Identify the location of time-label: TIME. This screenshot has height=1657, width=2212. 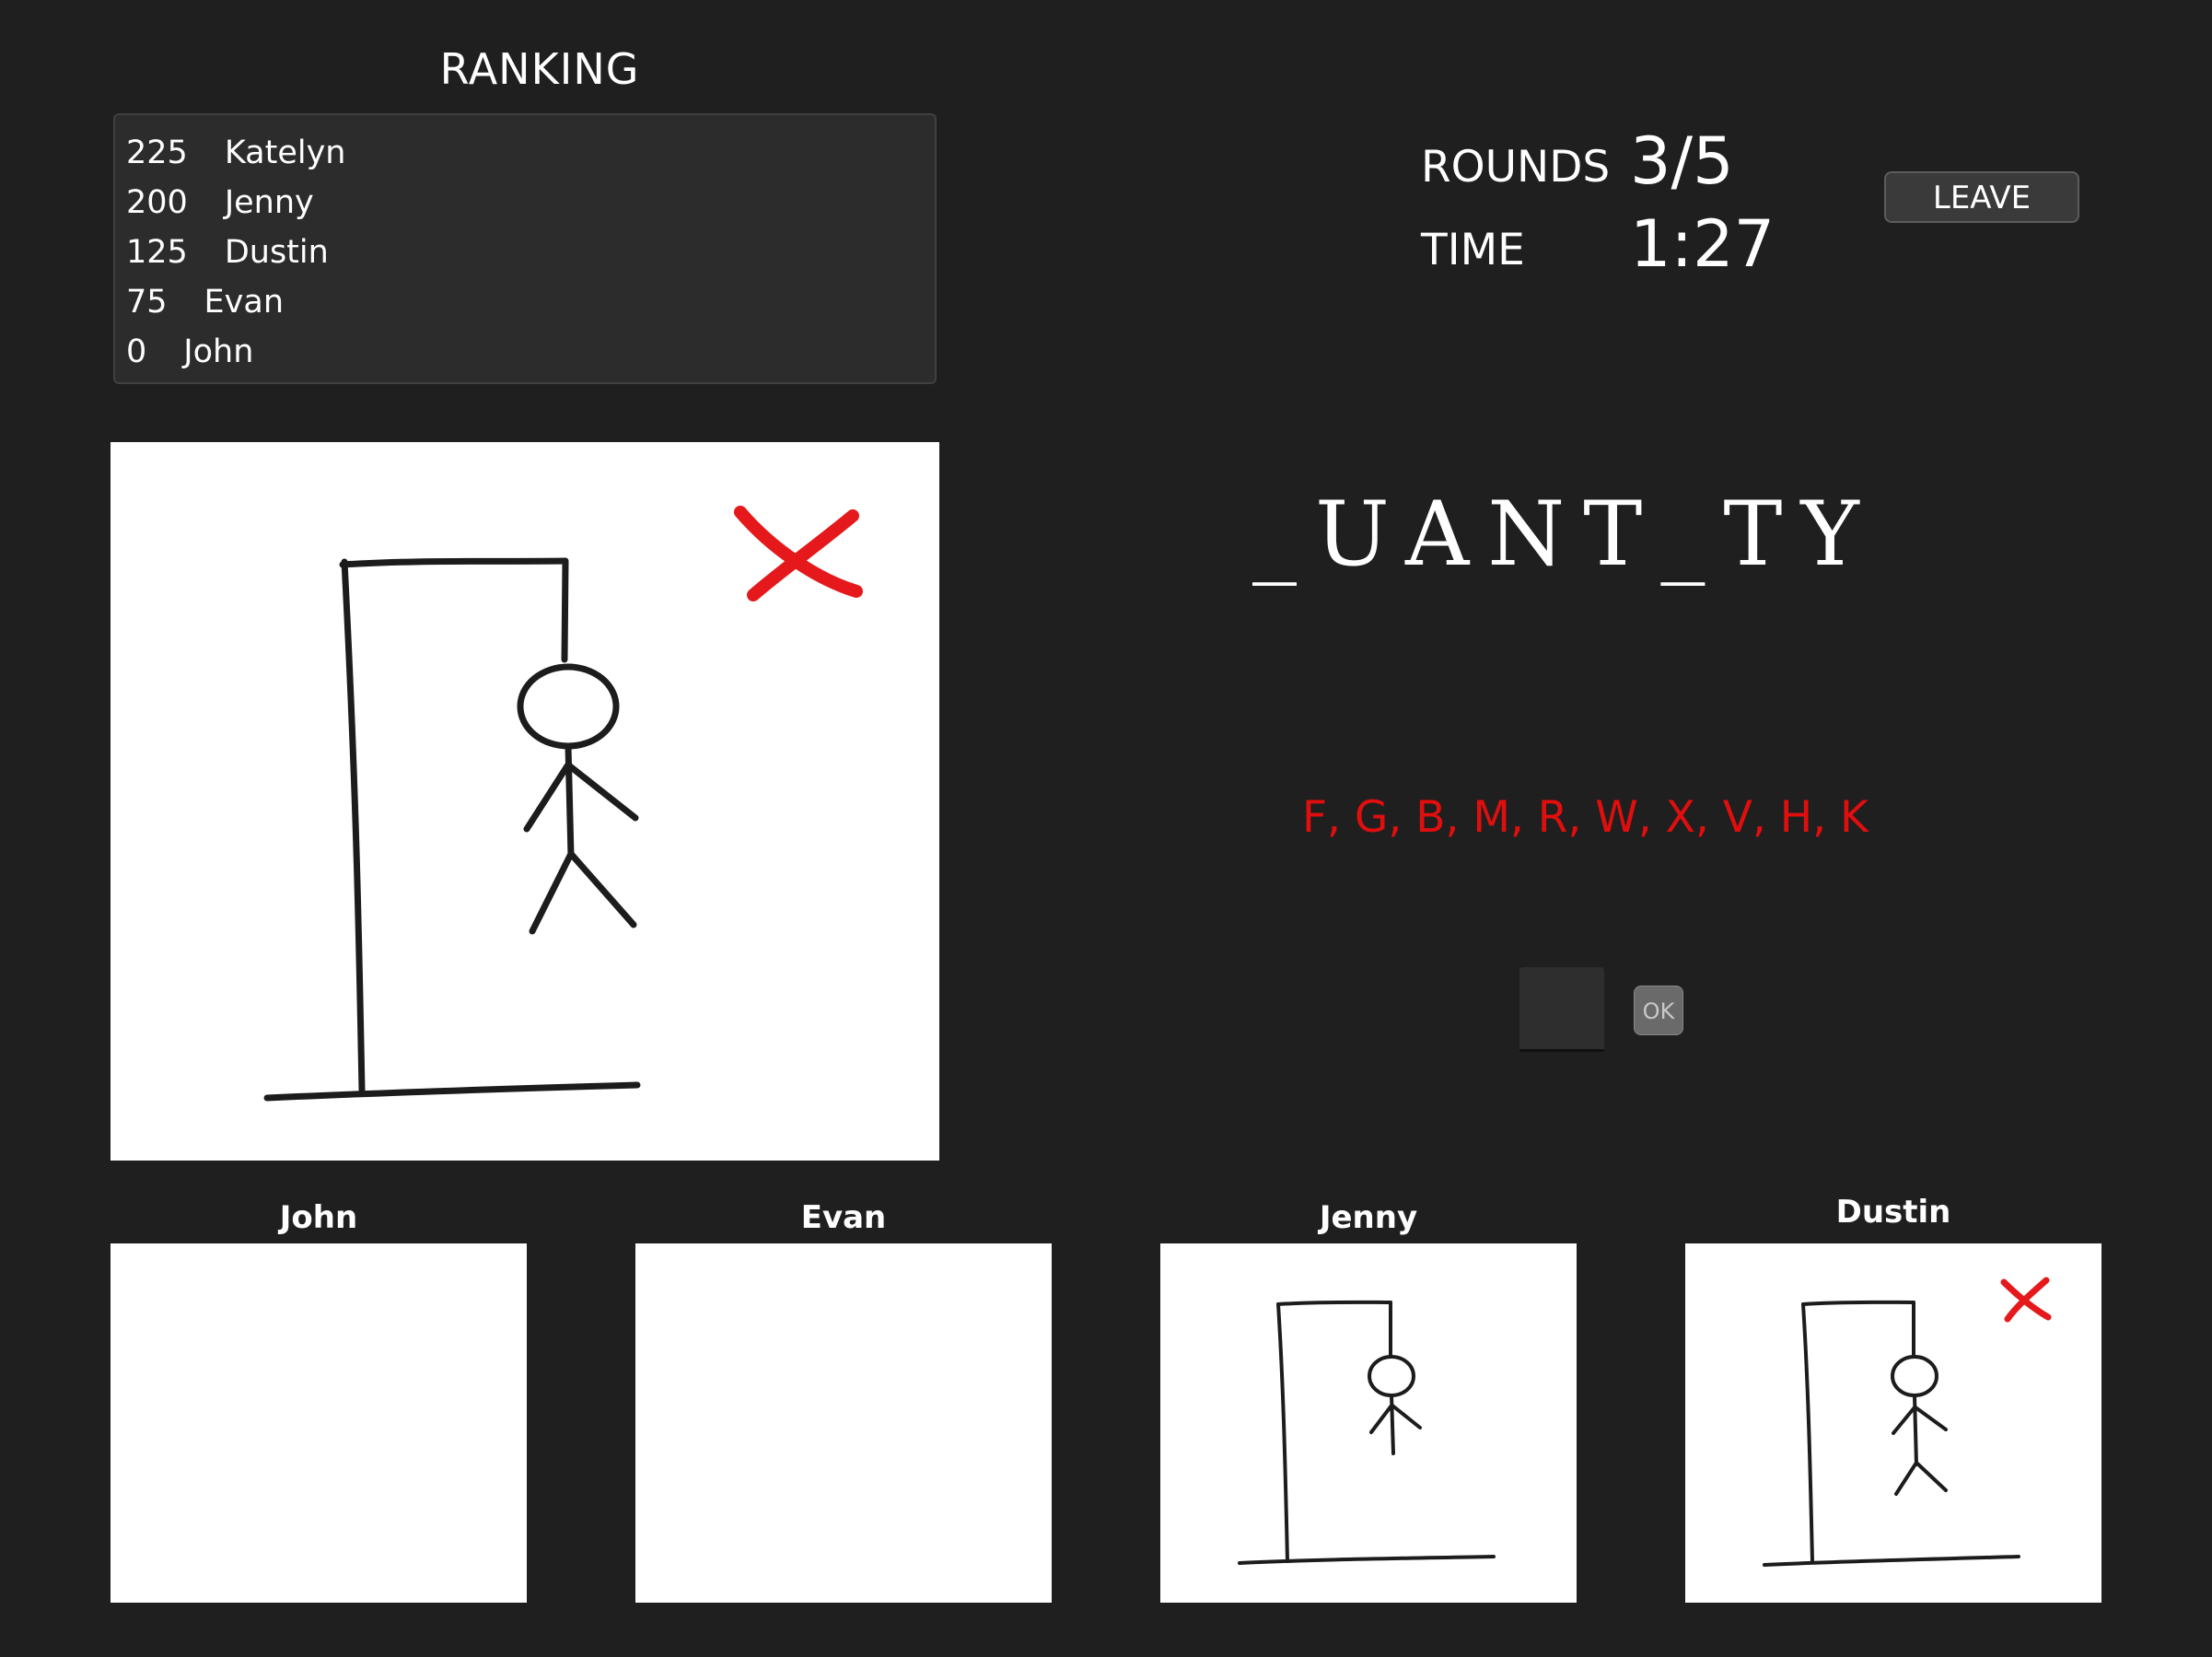
(1473, 250).